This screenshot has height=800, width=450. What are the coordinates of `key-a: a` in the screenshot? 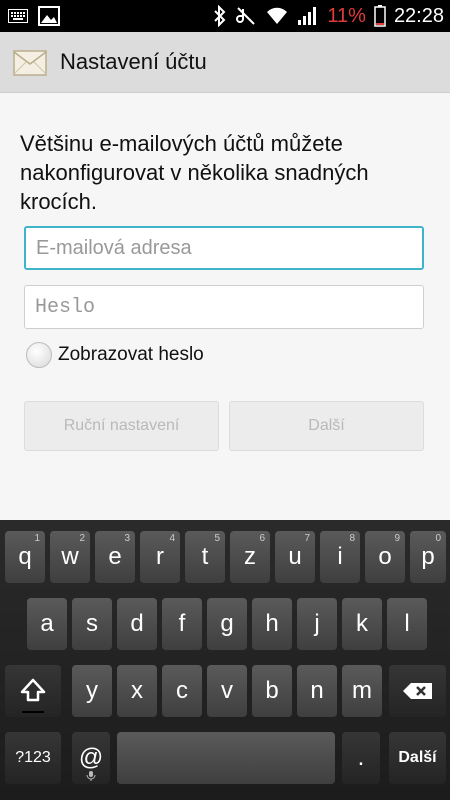 It's located at (47, 624).